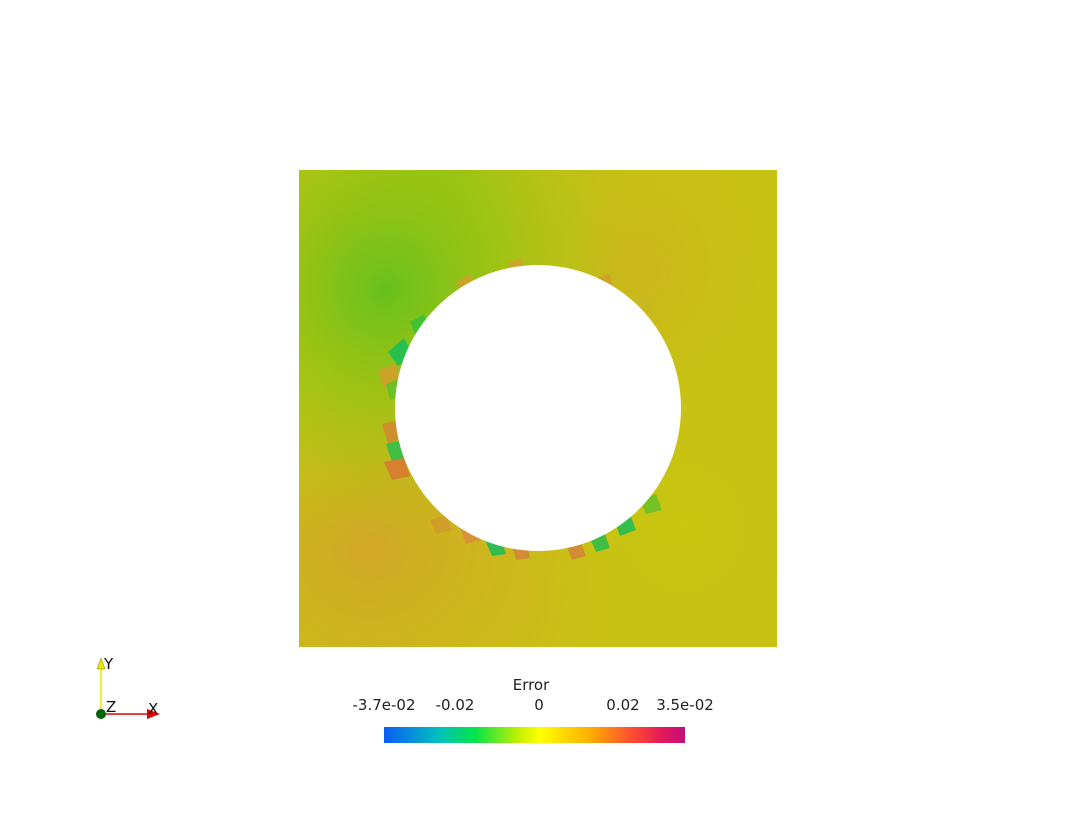  I want to click on colorbar-tick-label: 0.02, so click(623, 705).